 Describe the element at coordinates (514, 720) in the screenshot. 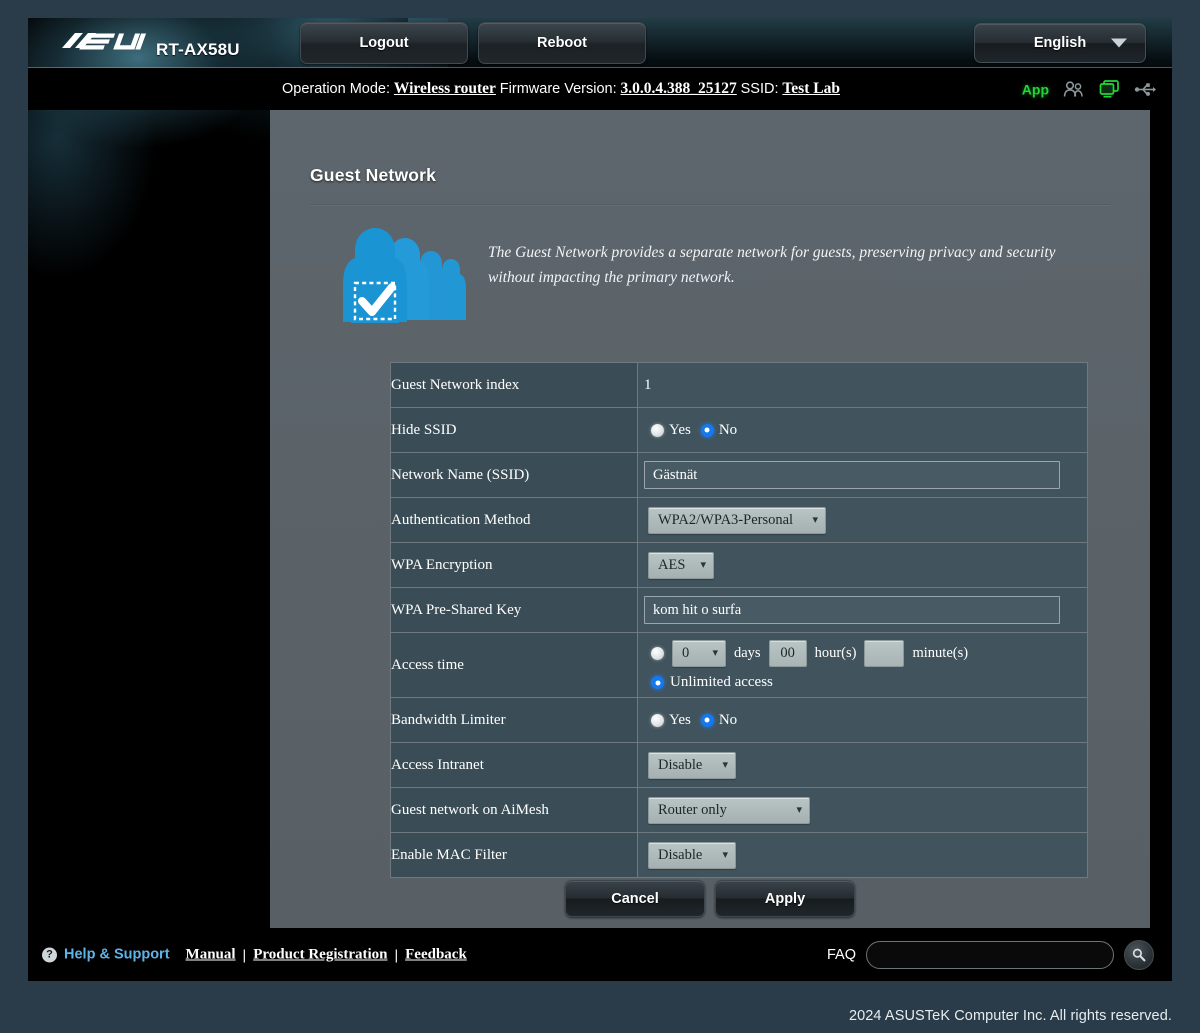

I see `row-label-bandwidth: Bandwidth Limiter` at that location.